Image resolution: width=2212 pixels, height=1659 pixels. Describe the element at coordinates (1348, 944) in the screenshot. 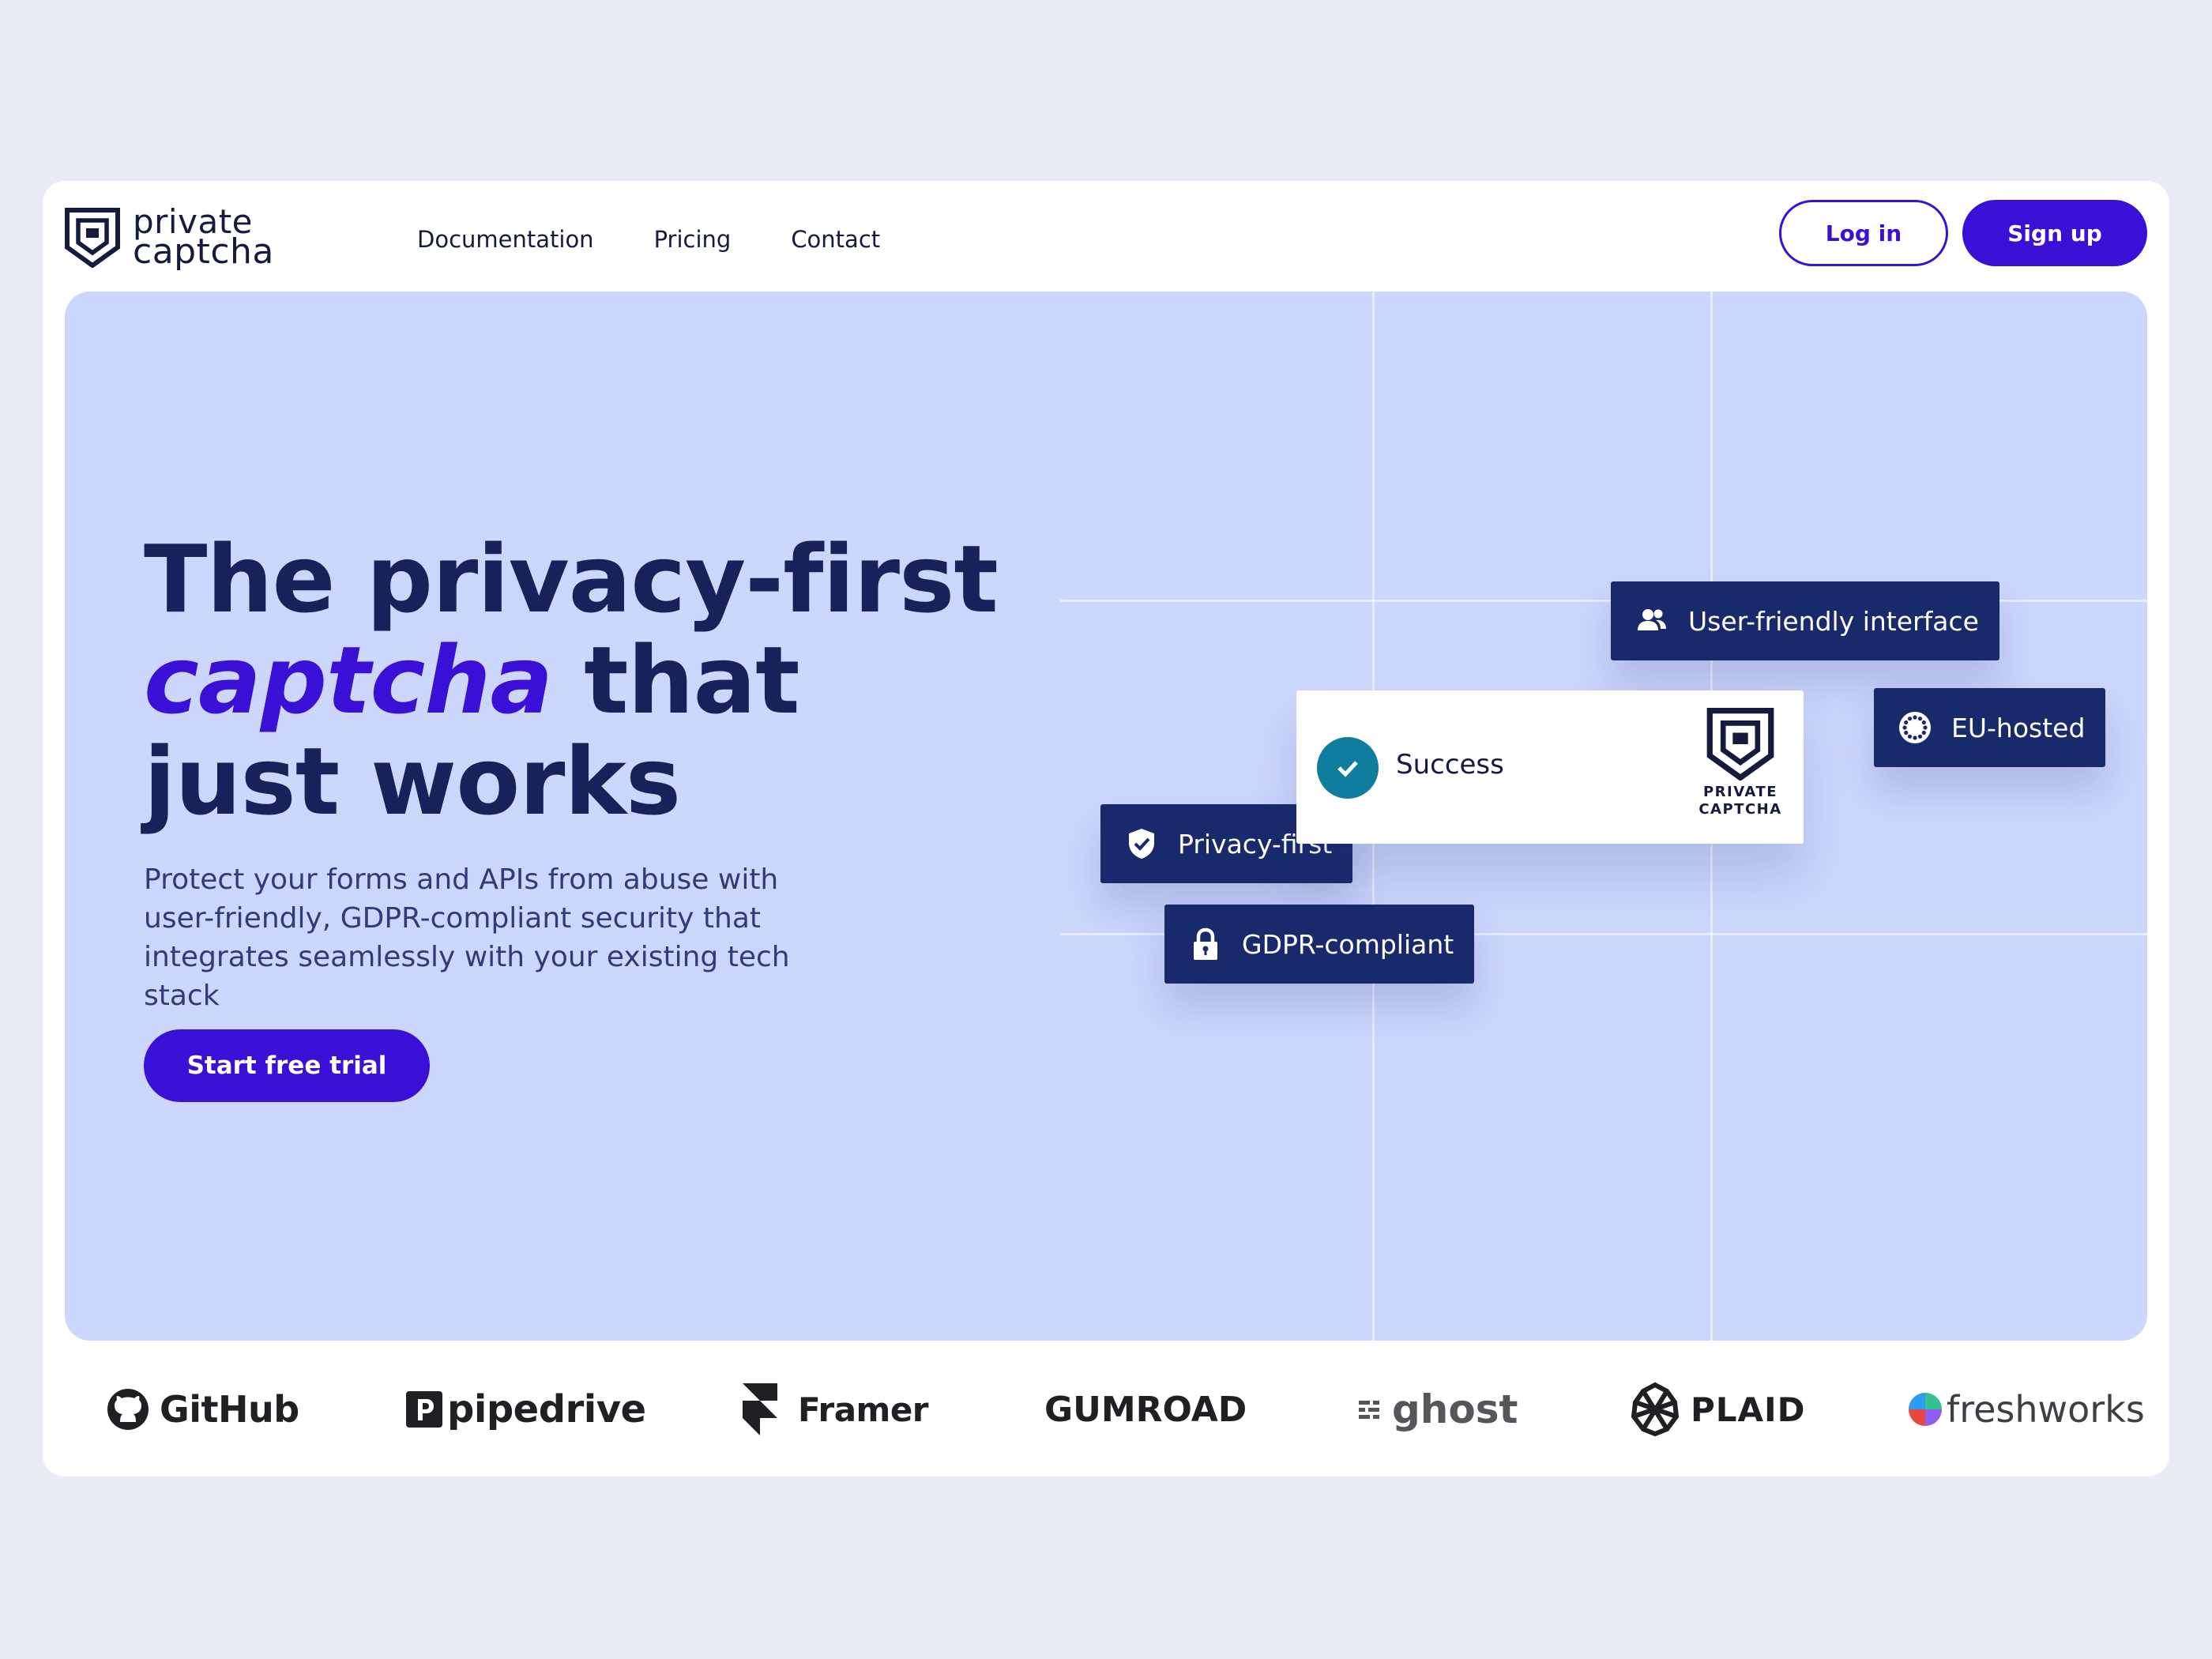

I see `tag-gdpr-label: GDPR-compliant` at that location.